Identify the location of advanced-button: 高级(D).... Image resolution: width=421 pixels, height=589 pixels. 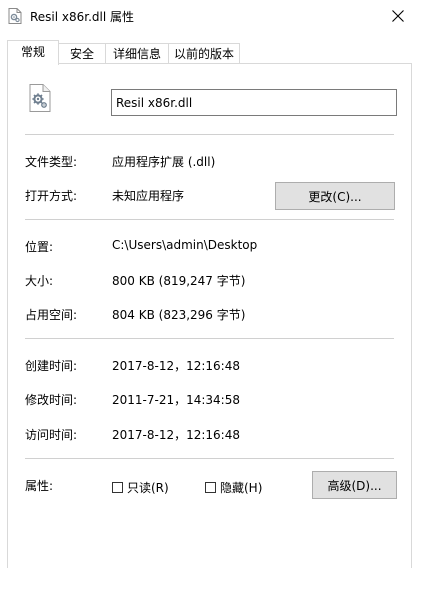
(354, 485).